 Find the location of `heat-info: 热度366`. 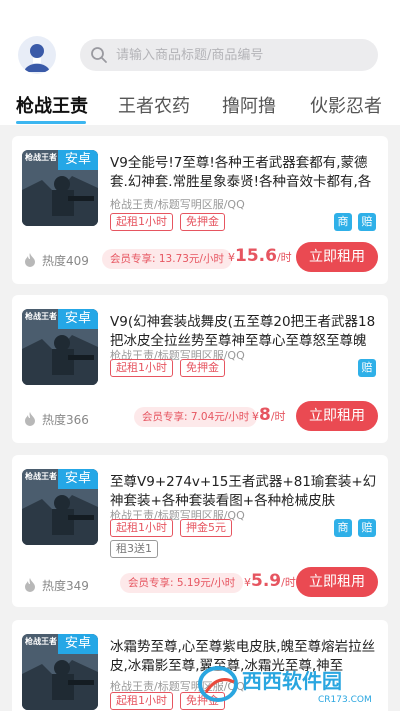

heat-info: 热度366 is located at coordinates (56, 419).